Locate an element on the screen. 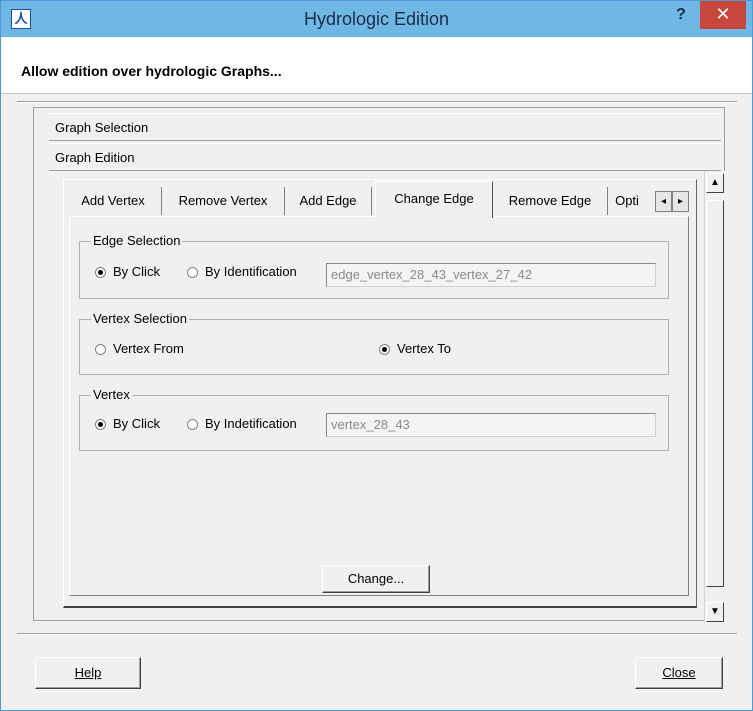 The height and width of the screenshot is (711, 753). accordion-graph-edition: Graph Edition is located at coordinates (385, 157).